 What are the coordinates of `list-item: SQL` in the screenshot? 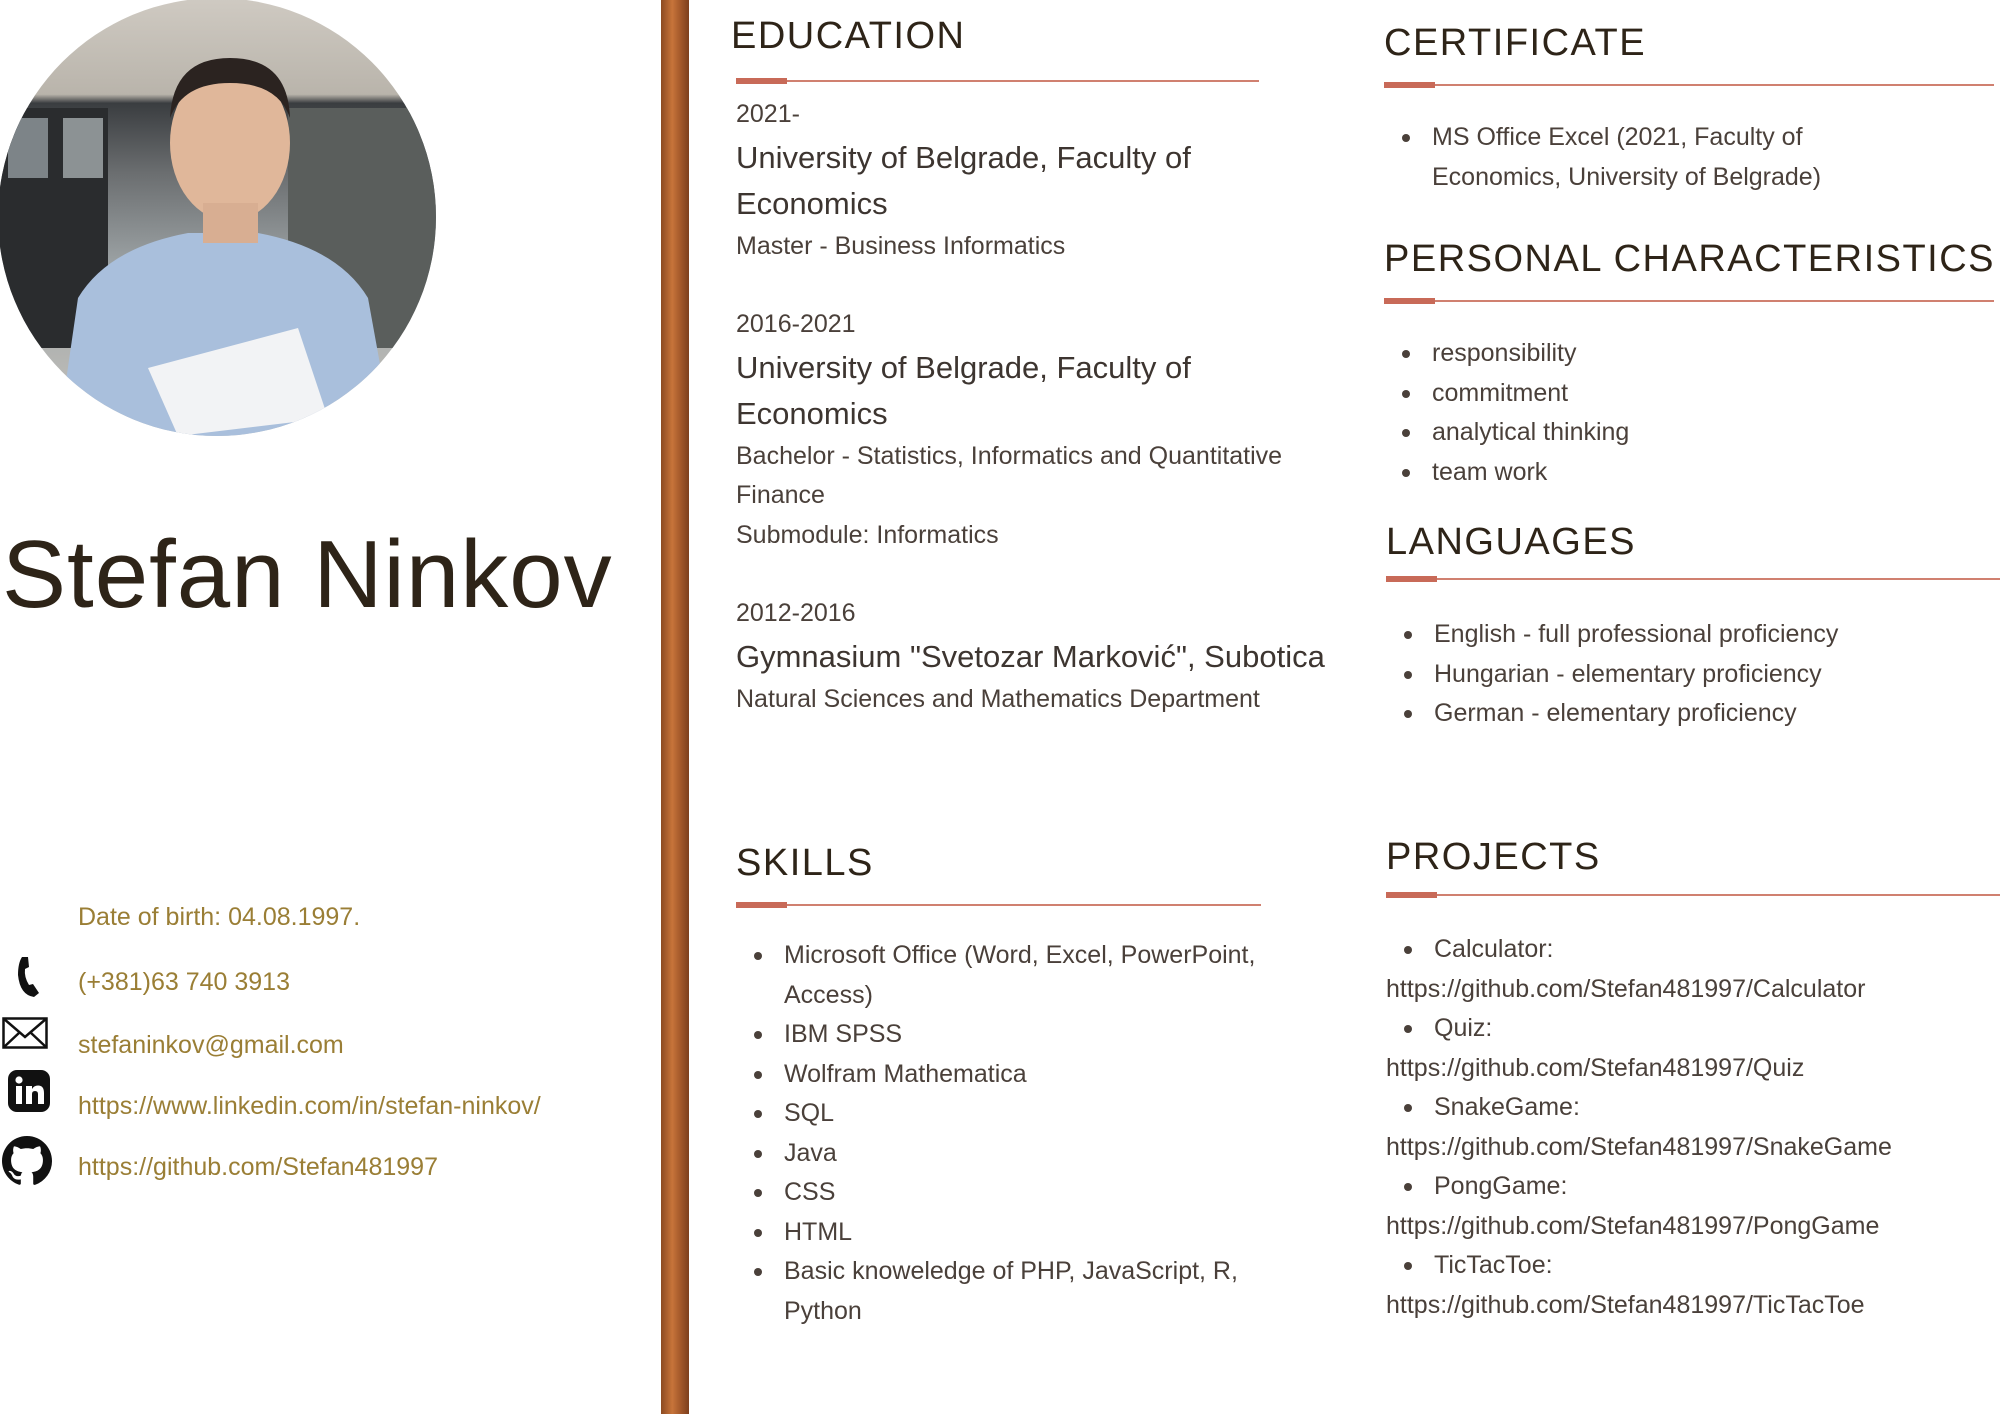 It's located at (995, 1114).